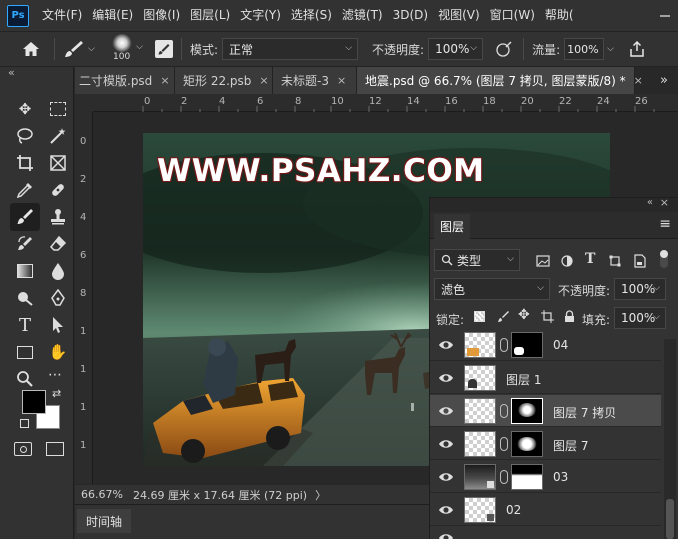  Describe the element at coordinates (410, 15) in the screenshot. I see `menu-3d: 3D(D)` at that location.